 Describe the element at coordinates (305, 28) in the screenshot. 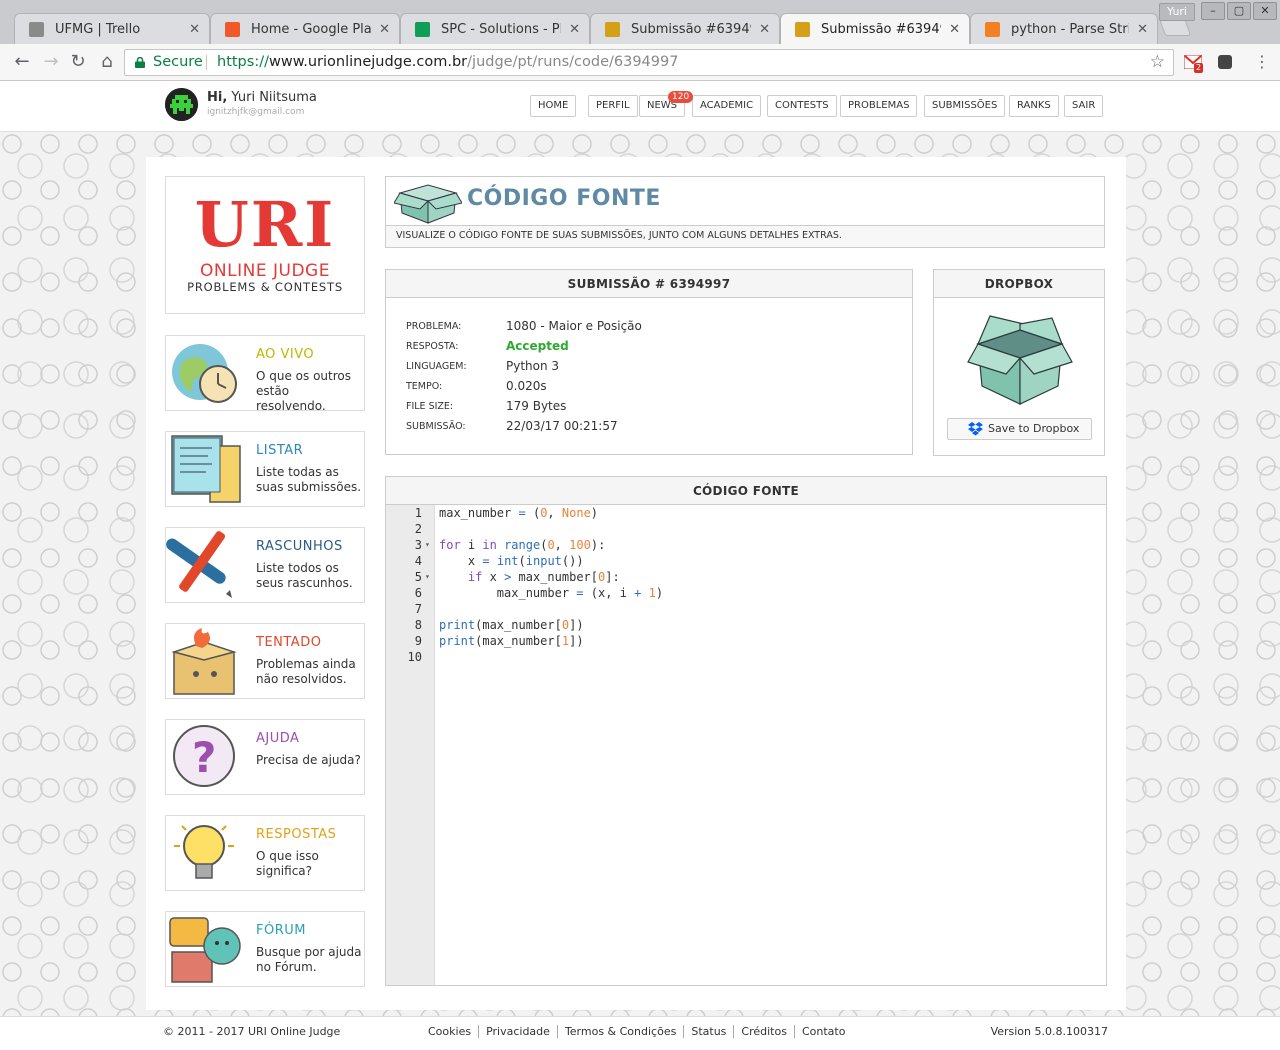

I see `browser-tab: Home - Google Play M ✕` at that location.